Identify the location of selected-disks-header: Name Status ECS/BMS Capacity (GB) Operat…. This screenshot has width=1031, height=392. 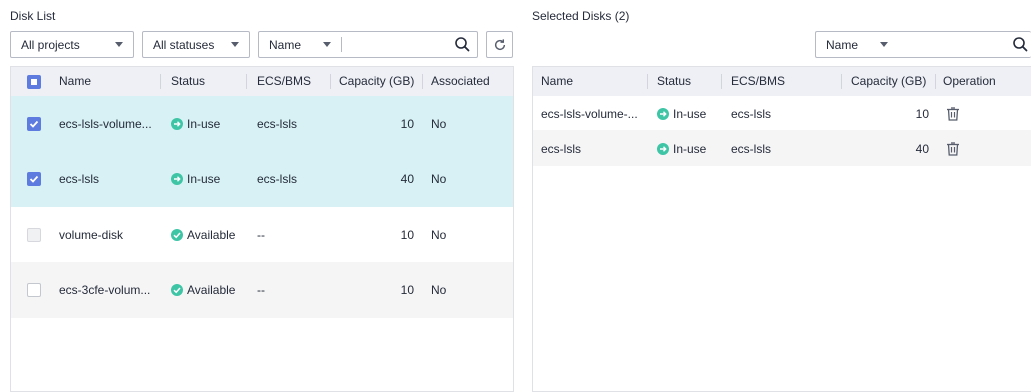
(782, 81).